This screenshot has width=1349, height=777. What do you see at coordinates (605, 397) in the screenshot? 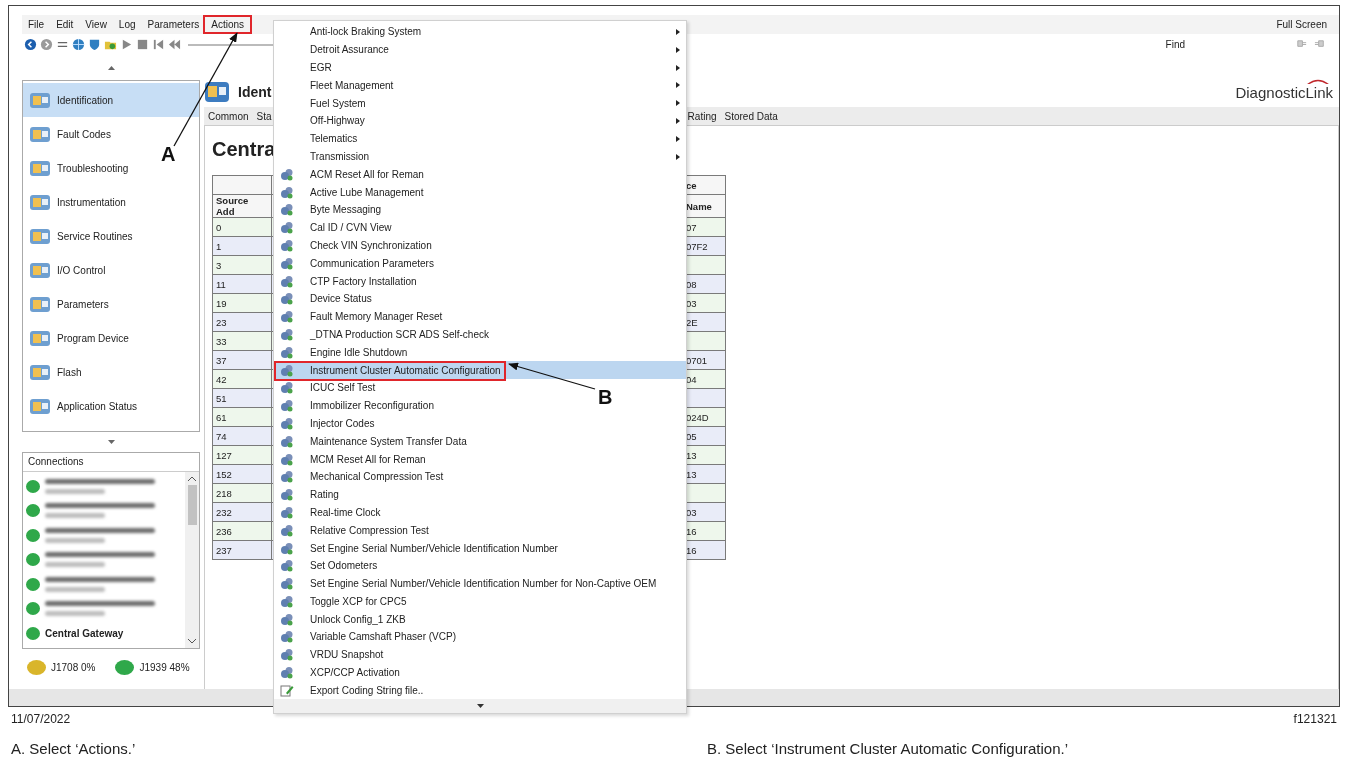
I see `callout-label: B` at bounding box center [605, 397].